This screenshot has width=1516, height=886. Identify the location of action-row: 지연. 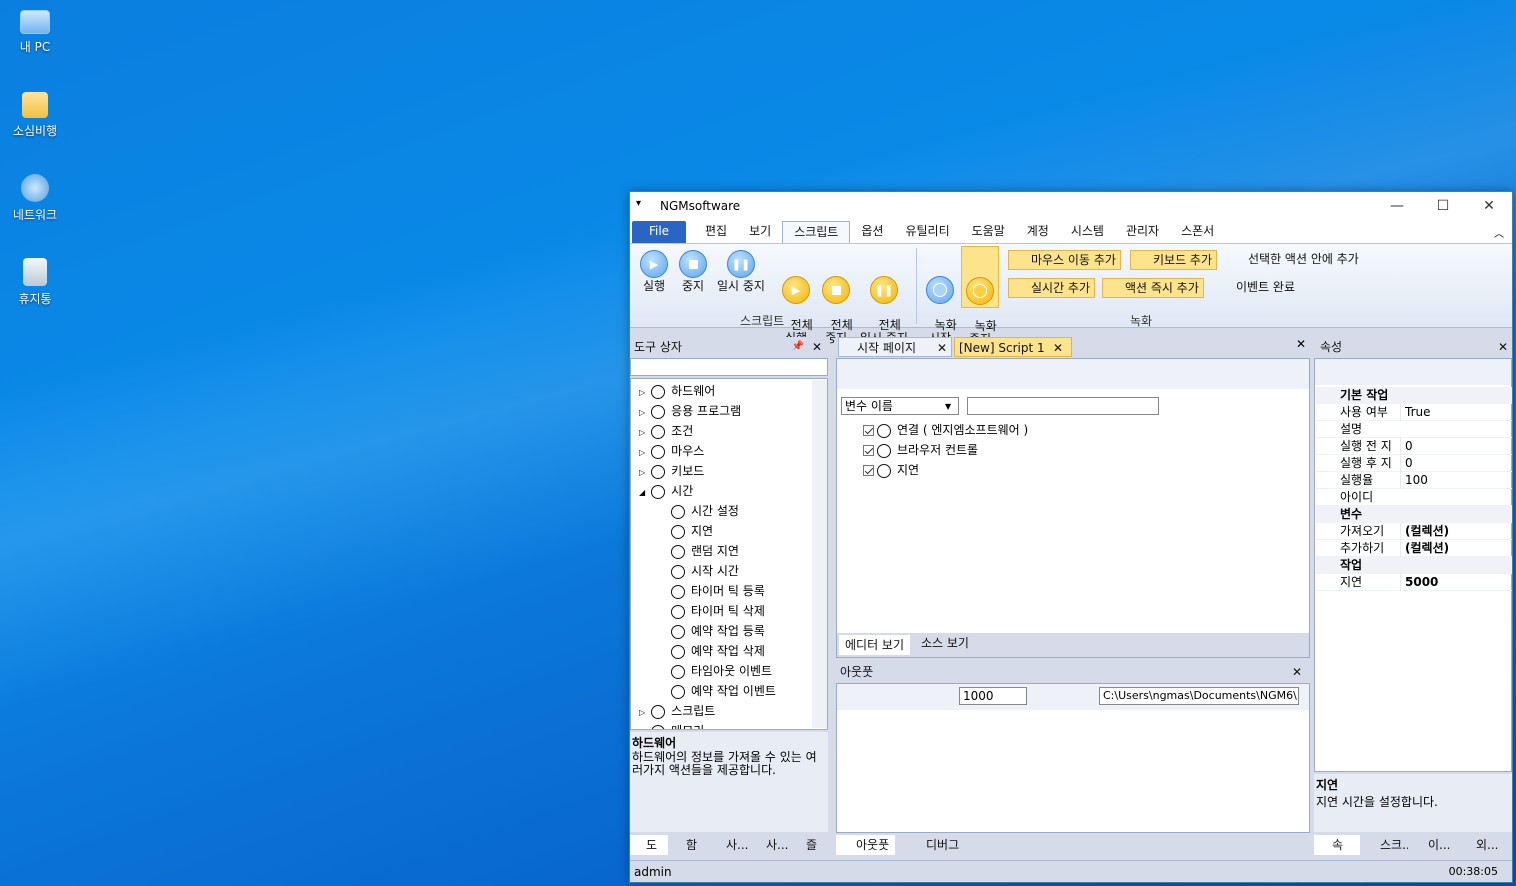
(891, 469).